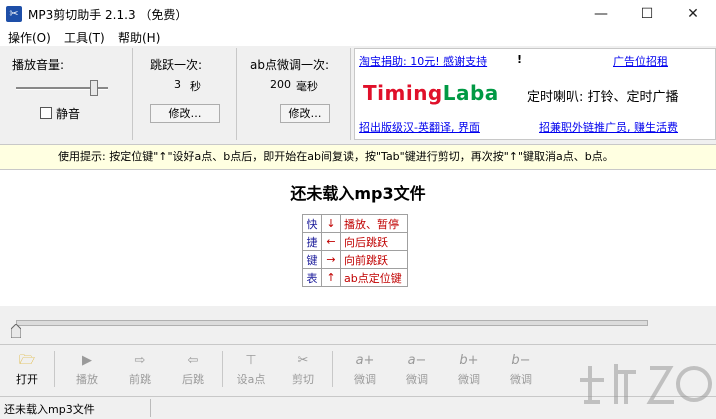 The width and height of the screenshot is (716, 419). What do you see at coordinates (27, 379) in the screenshot?
I see `open-label: 打开` at bounding box center [27, 379].